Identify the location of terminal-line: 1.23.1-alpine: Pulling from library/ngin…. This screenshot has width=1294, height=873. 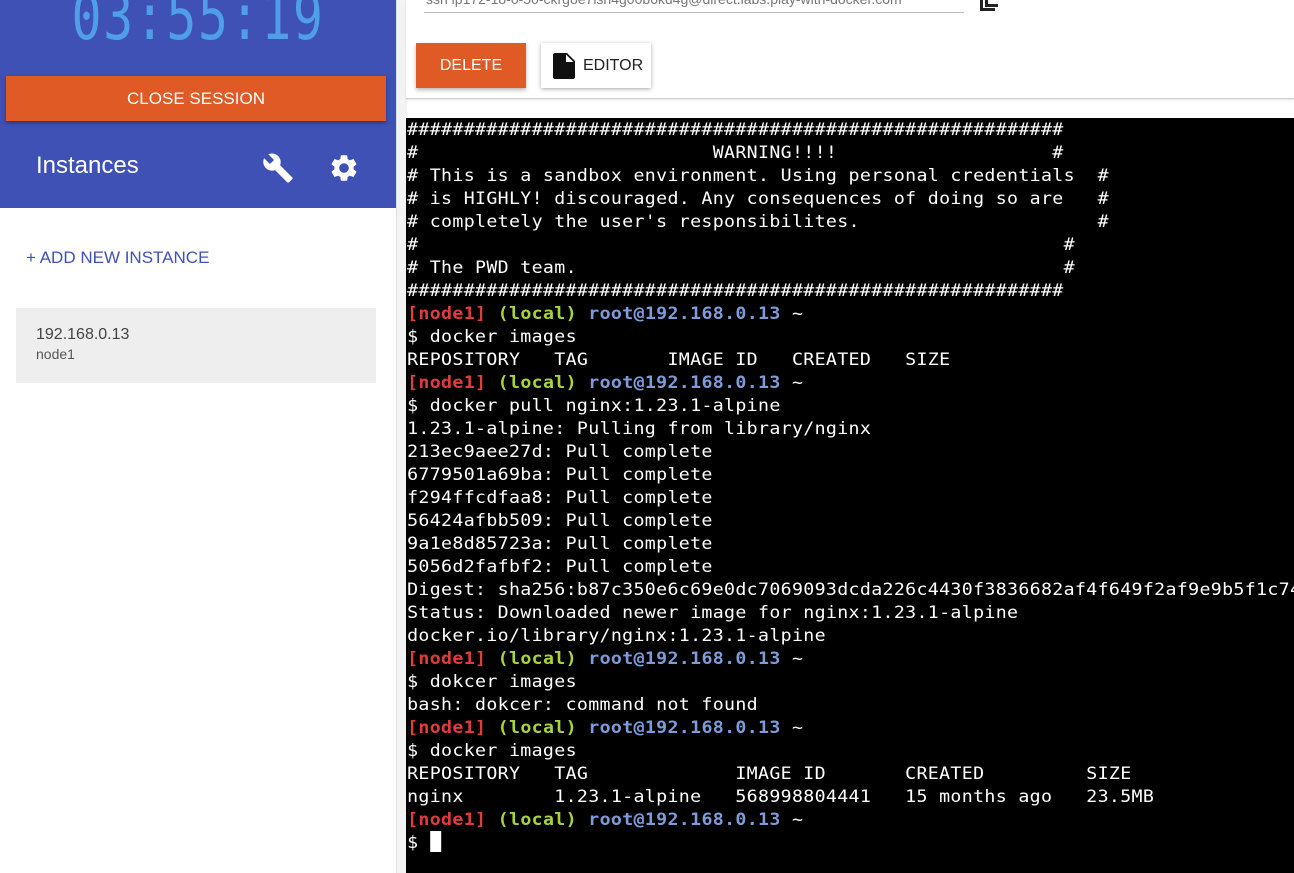
(639, 428).